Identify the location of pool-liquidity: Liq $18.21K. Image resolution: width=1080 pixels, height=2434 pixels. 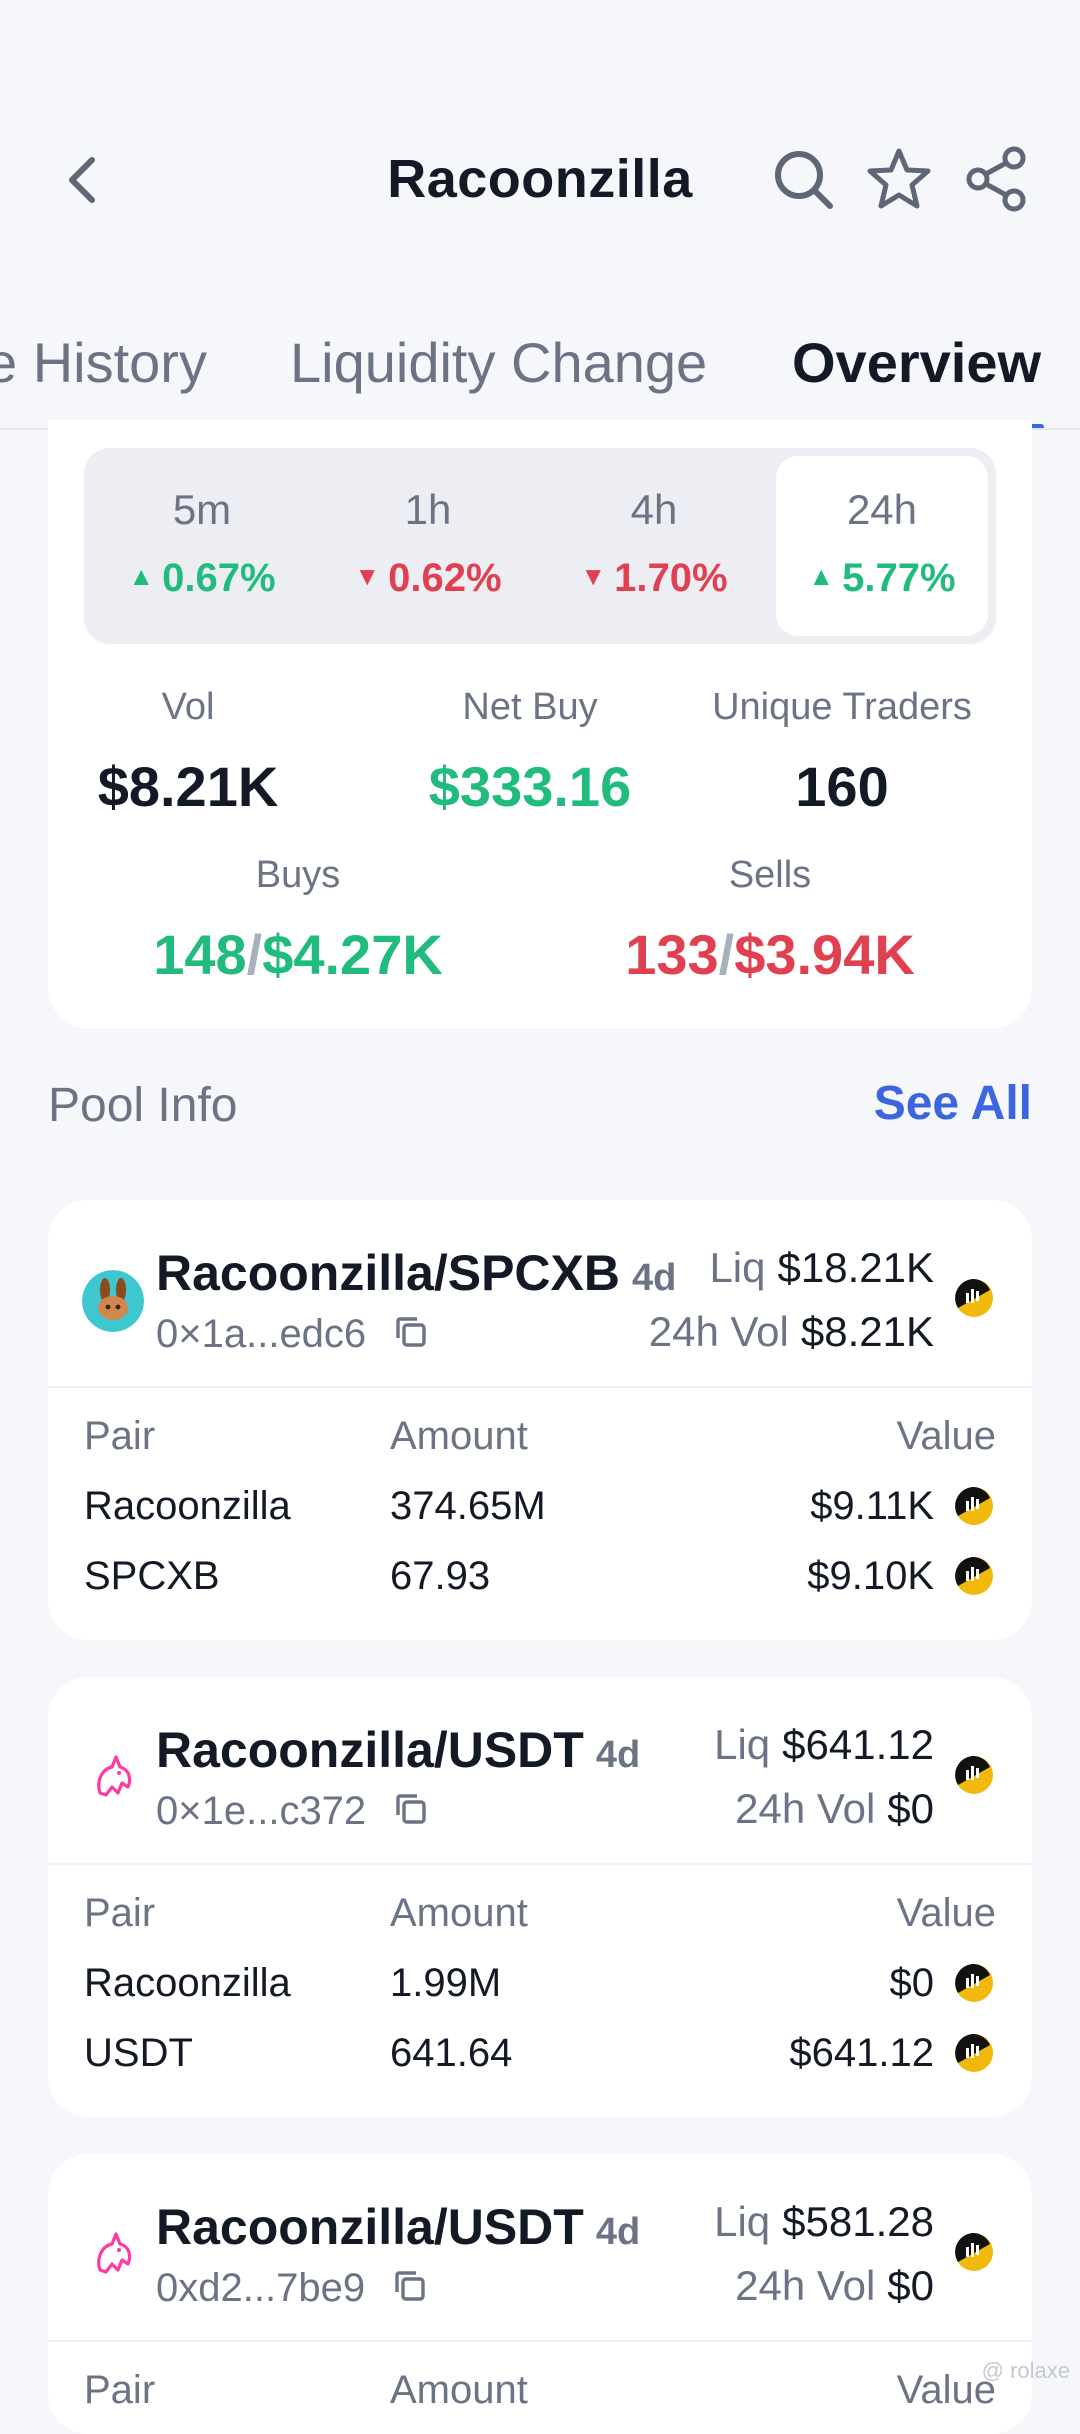
(821, 1267).